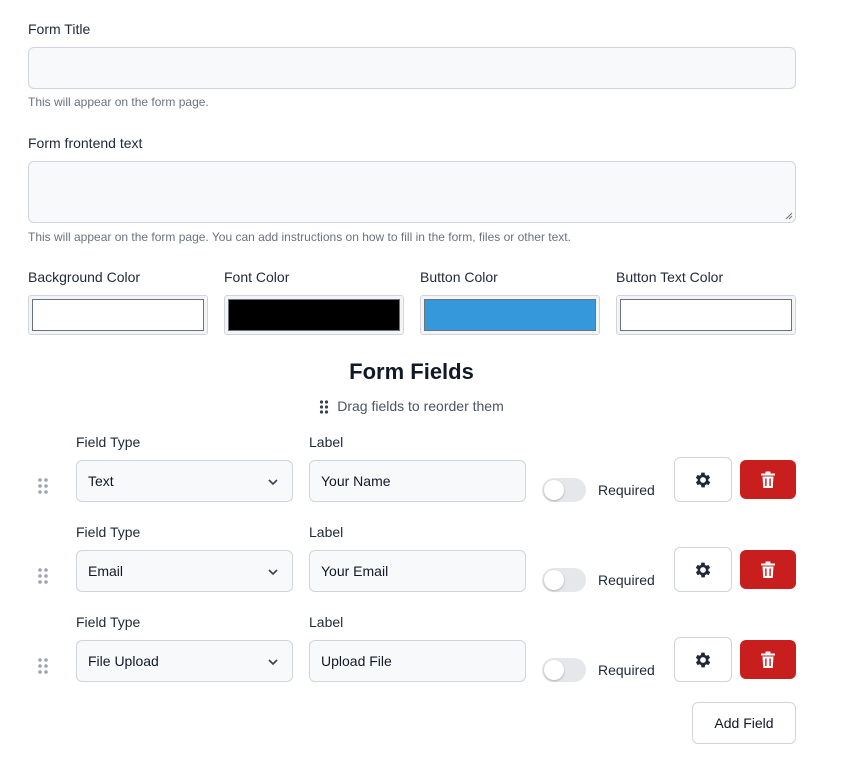  Describe the element at coordinates (85, 143) in the screenshot. I see `frontend-text-label: Form frontend text` at that location.